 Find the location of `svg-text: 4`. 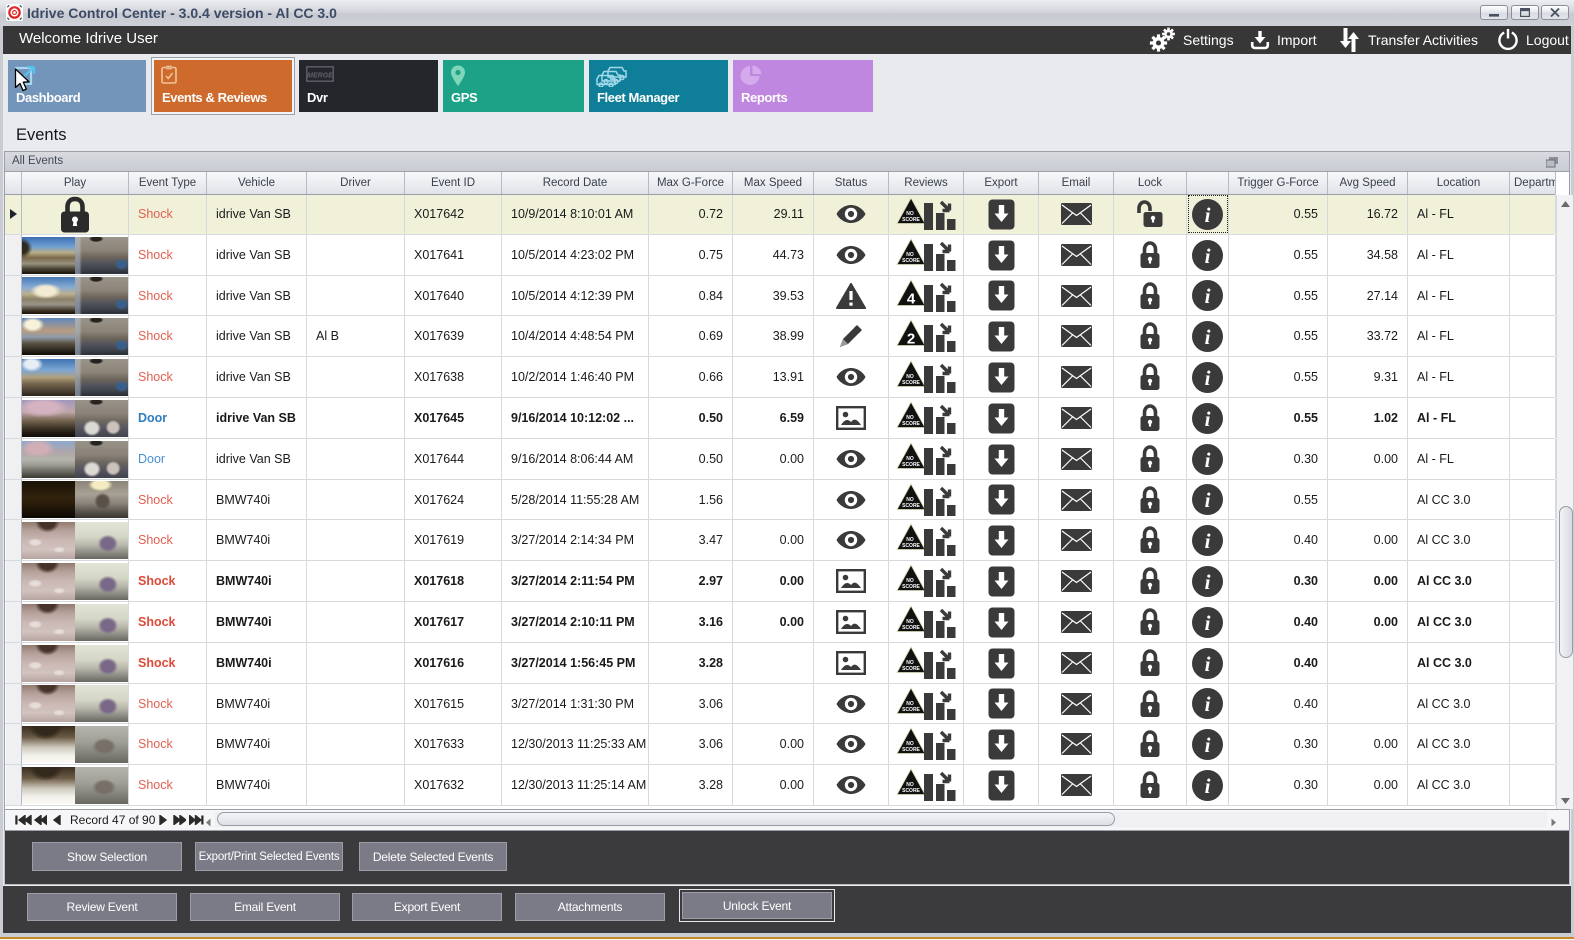

svg-text: 4 is located at coordinates (911, 298).